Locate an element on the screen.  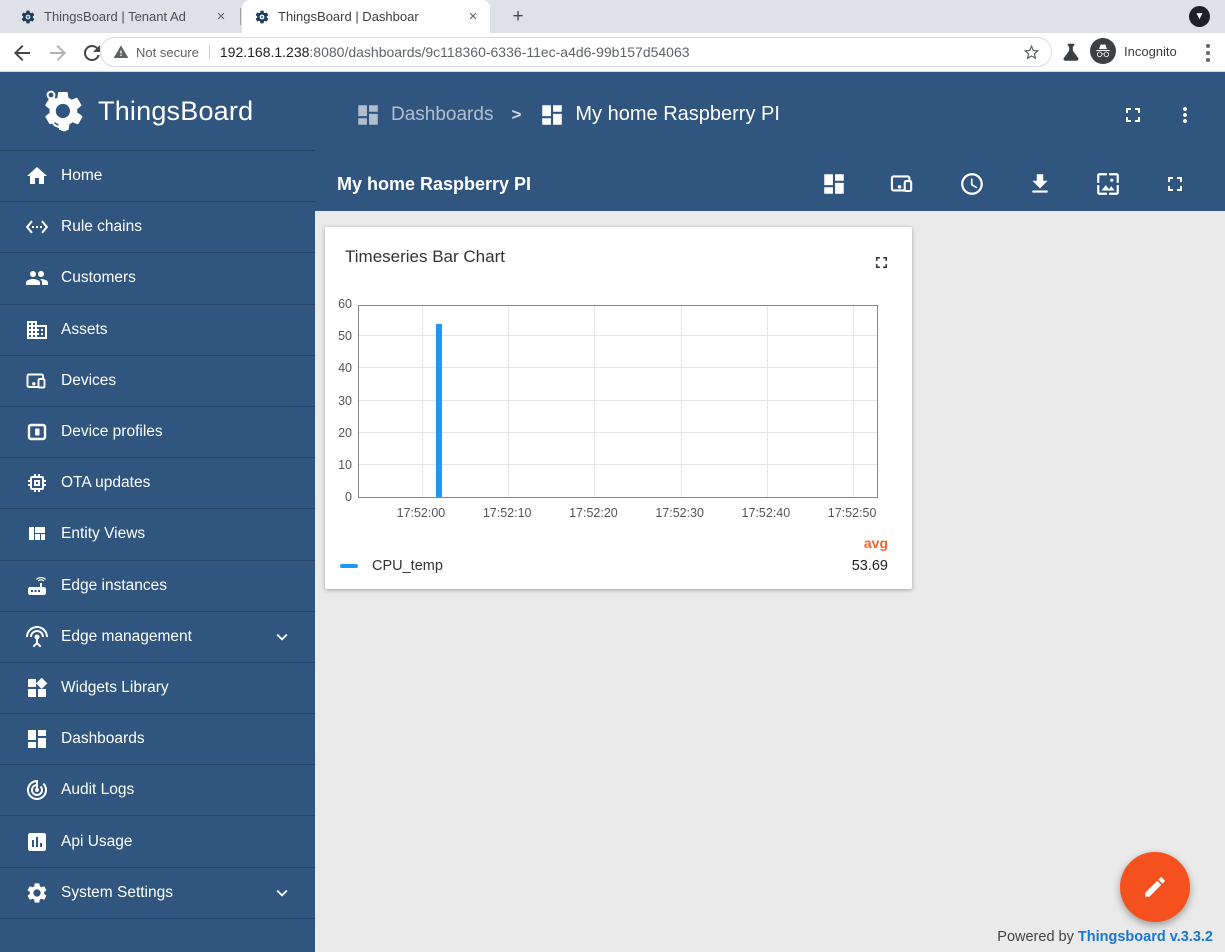
chevron-down-icon is located at coordinates (282, 637).